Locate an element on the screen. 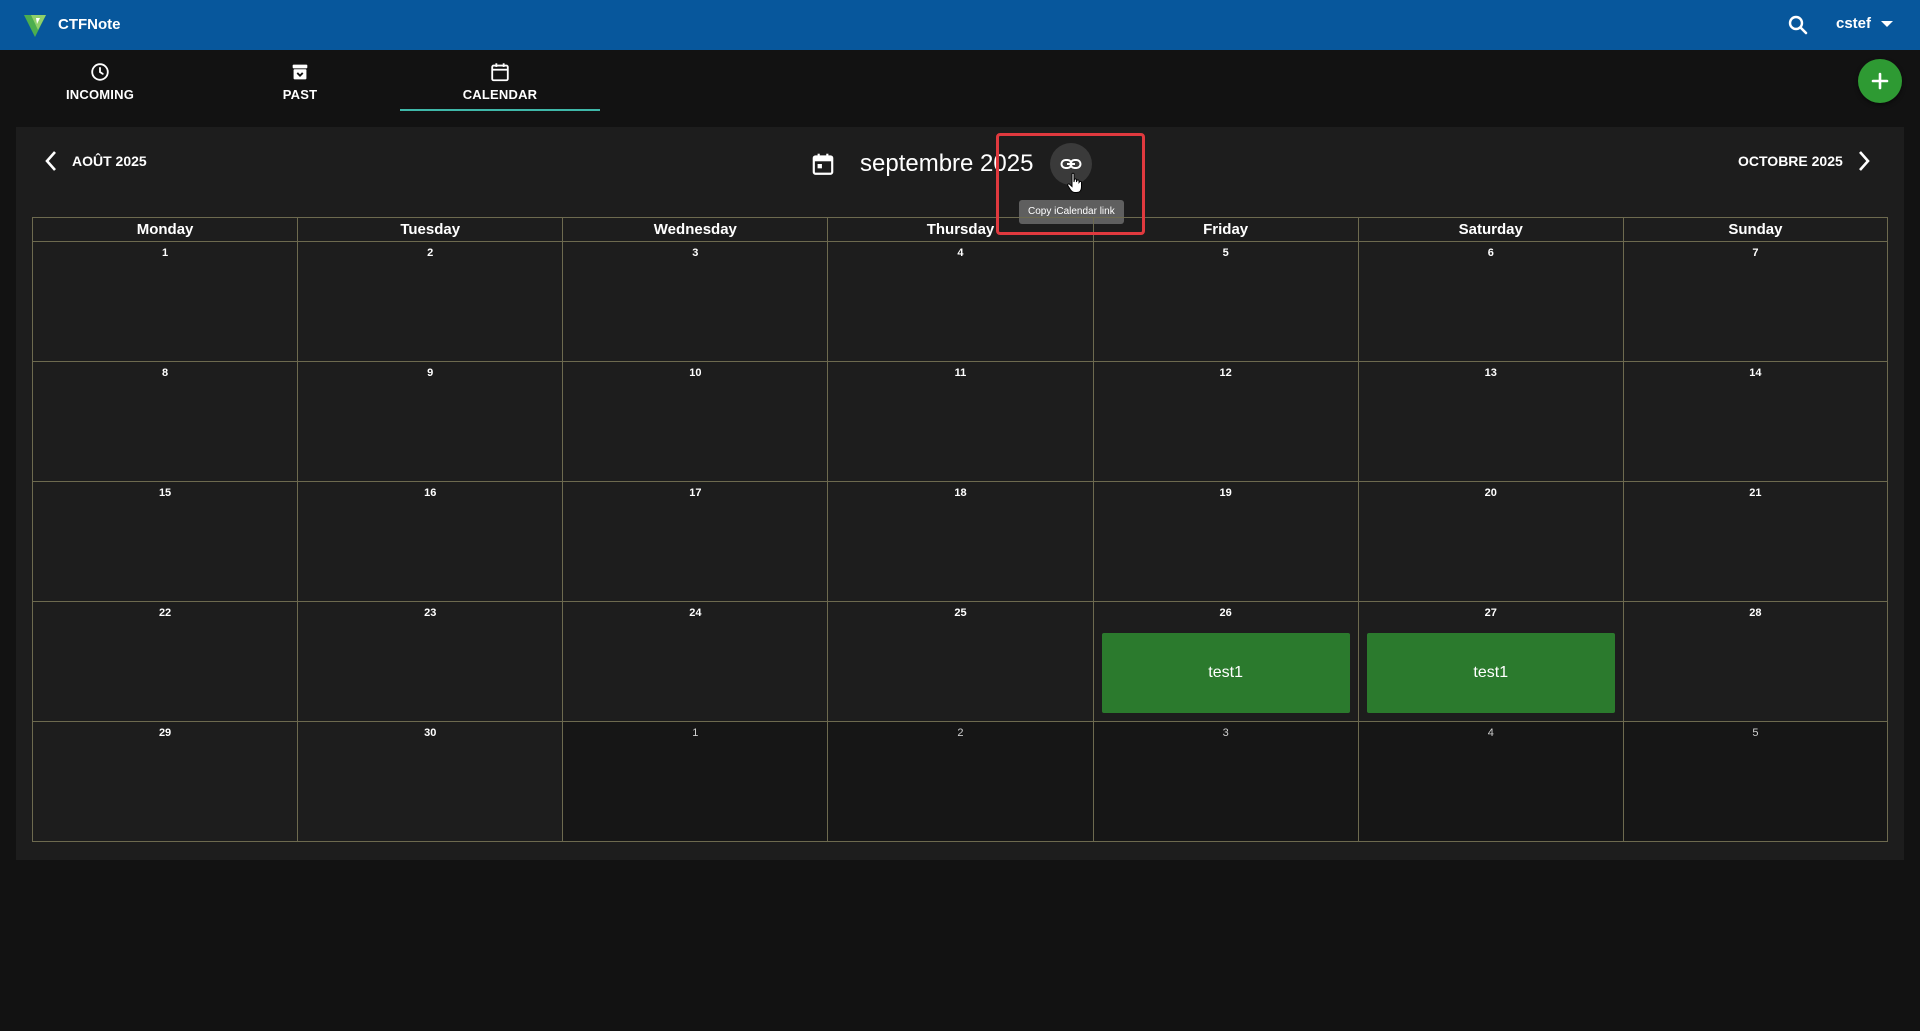 Image resolution: width=1920 pixels, height=1031 pixels. plus-icon is located at coordinates (1880, 81).